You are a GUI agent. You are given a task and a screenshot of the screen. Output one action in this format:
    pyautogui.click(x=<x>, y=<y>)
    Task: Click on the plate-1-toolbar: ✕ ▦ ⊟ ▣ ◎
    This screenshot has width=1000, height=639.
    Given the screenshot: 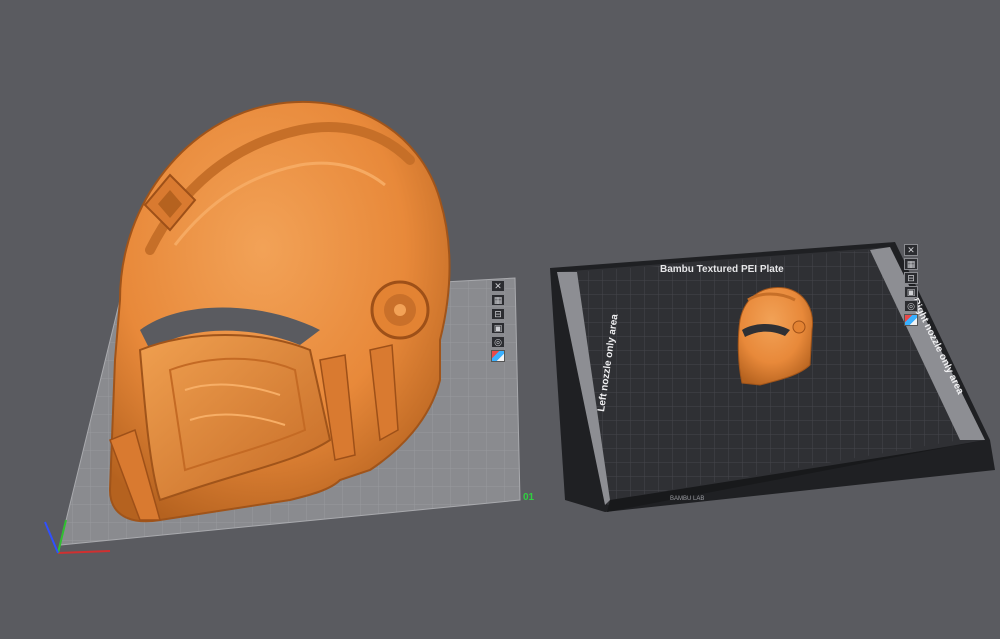 What is the action you would take?
    pyautogui.click(x=498, y=321)
    